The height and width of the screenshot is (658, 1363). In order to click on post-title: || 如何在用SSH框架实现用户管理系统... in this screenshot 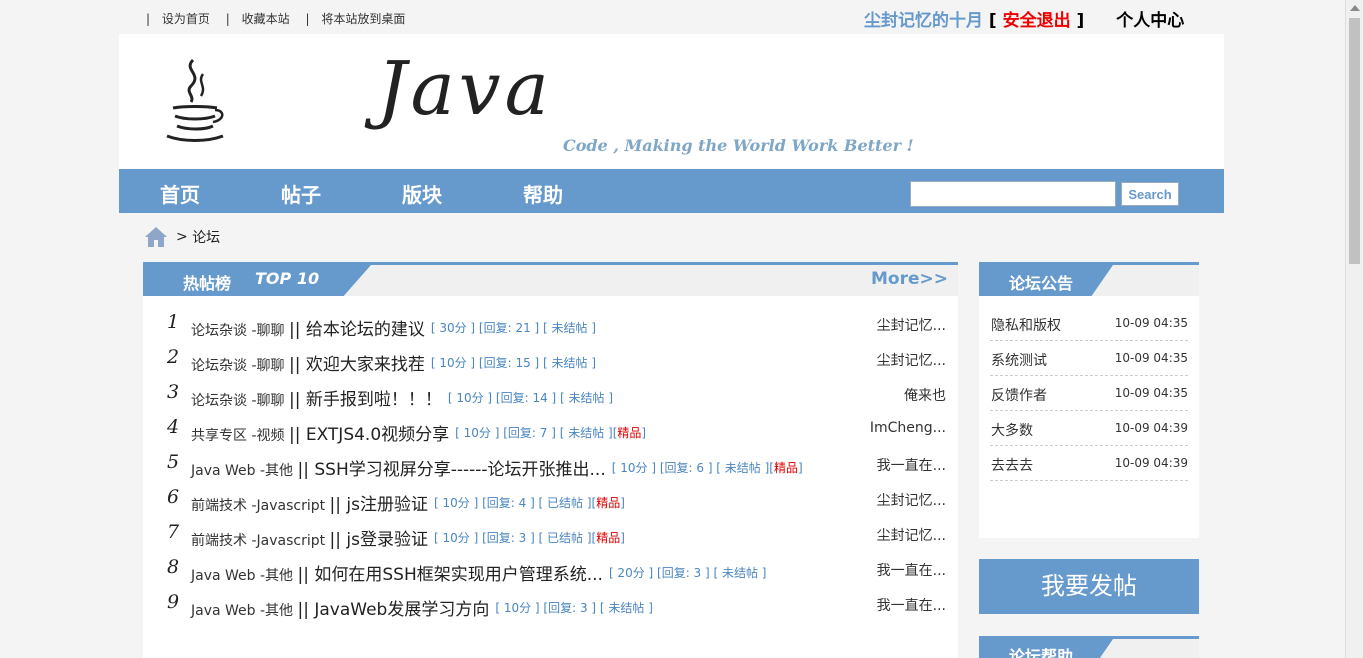, I will do `click(450, 575)`.